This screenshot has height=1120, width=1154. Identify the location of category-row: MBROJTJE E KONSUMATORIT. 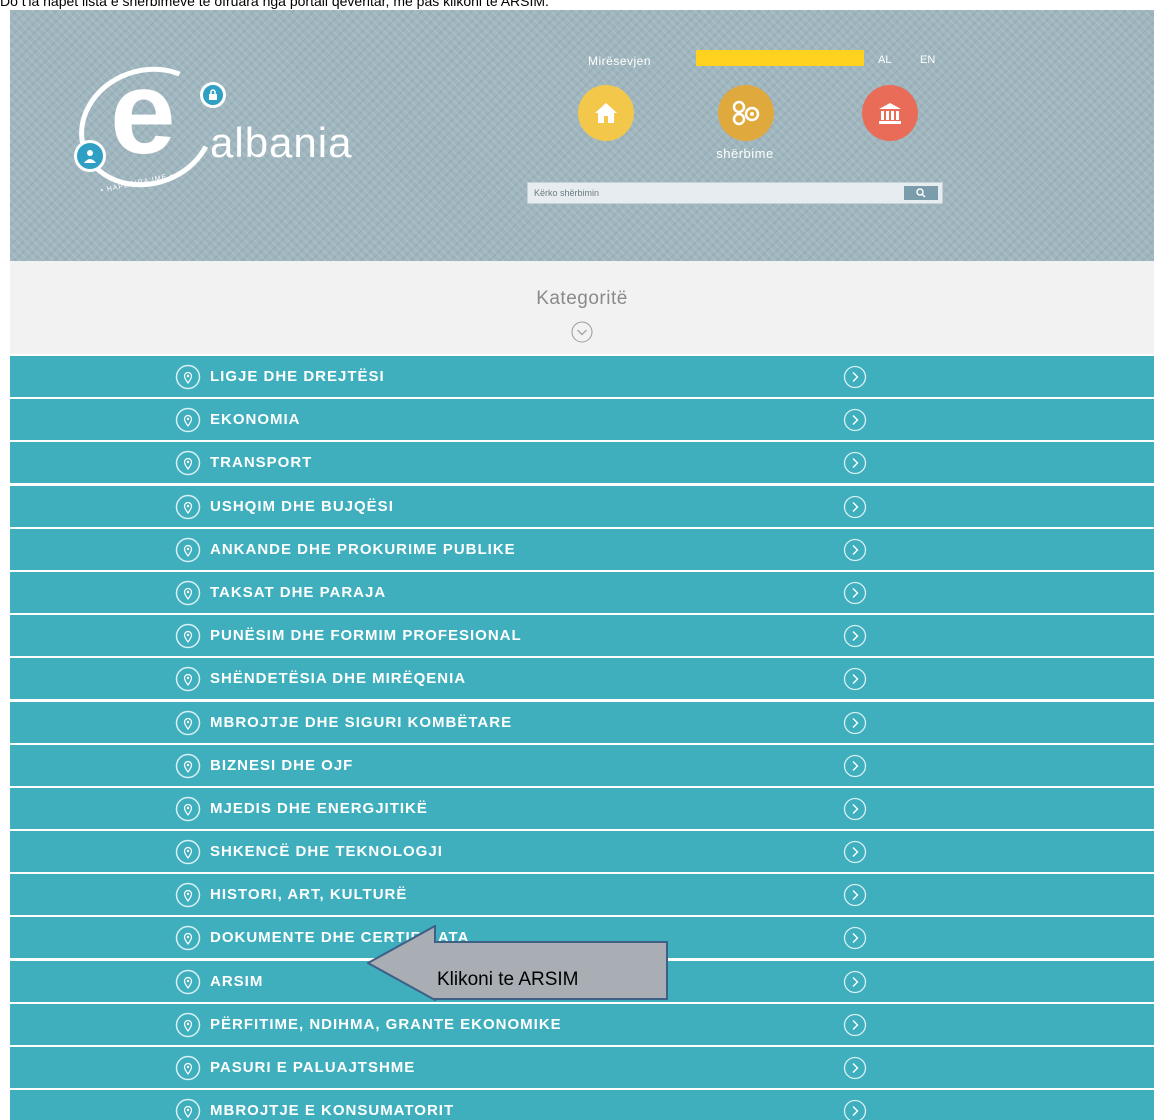
(582, 1105).